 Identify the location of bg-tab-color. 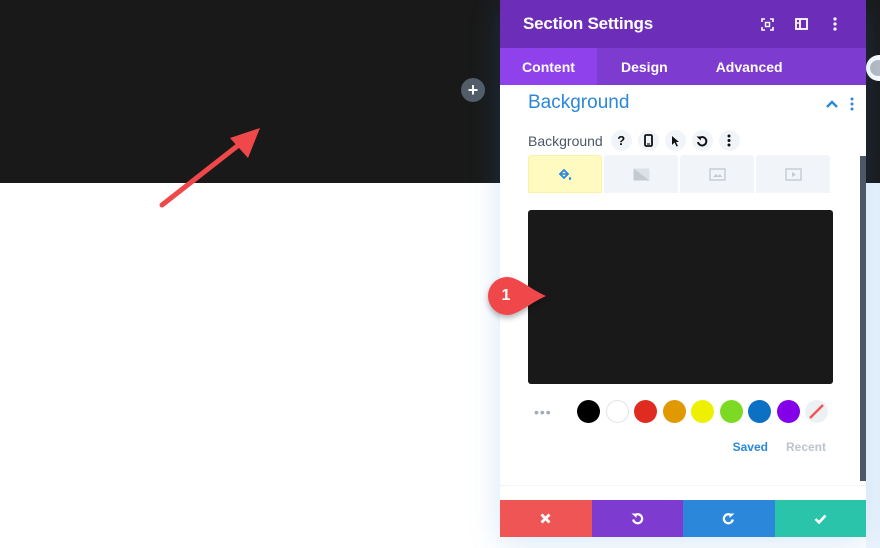
(565, 174).